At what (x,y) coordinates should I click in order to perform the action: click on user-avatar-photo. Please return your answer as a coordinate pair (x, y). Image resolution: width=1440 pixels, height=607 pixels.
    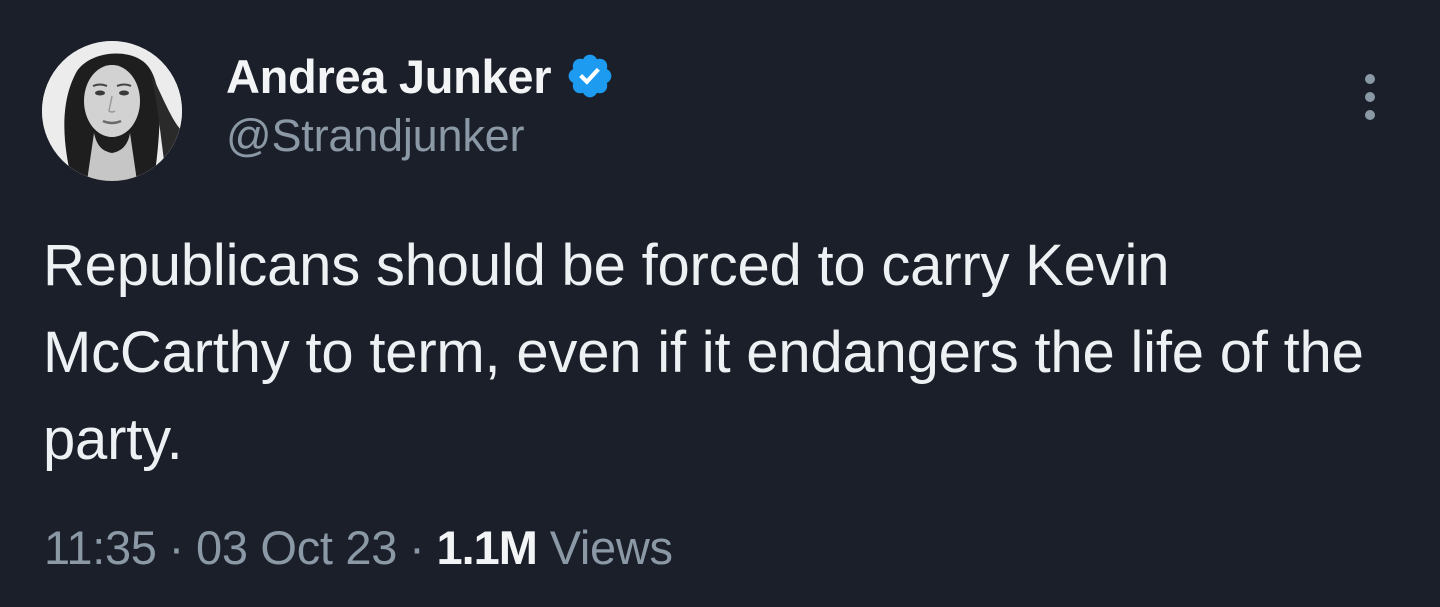
    Looking at the image, I should click on (112, 111).